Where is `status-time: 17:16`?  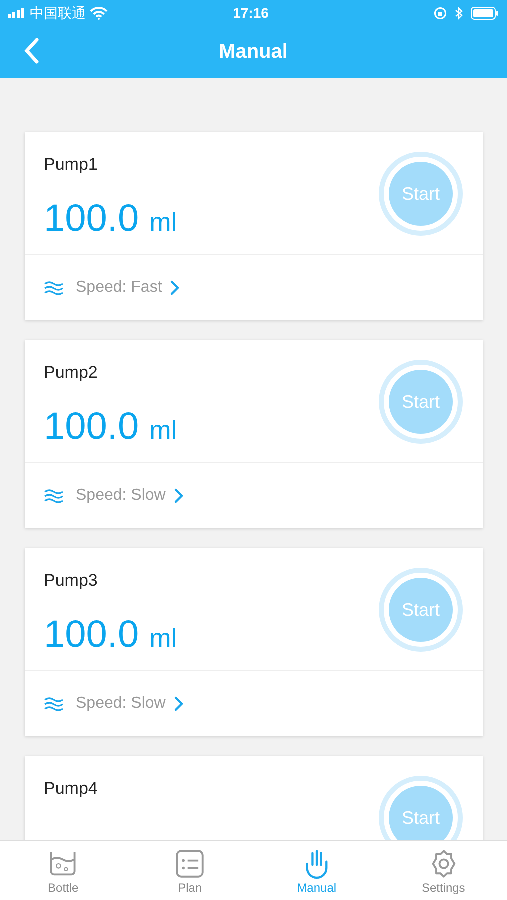
status-time: 17:16 is located at coordinates (251, 13).